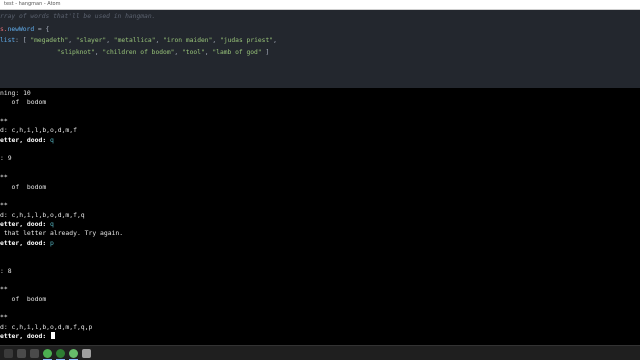 The width and height of the screenshot is (640, 360). What do you see at coordinates (4, 29) in the screenshot?
I see `code-object: s.` at bounding box center [4, 29].